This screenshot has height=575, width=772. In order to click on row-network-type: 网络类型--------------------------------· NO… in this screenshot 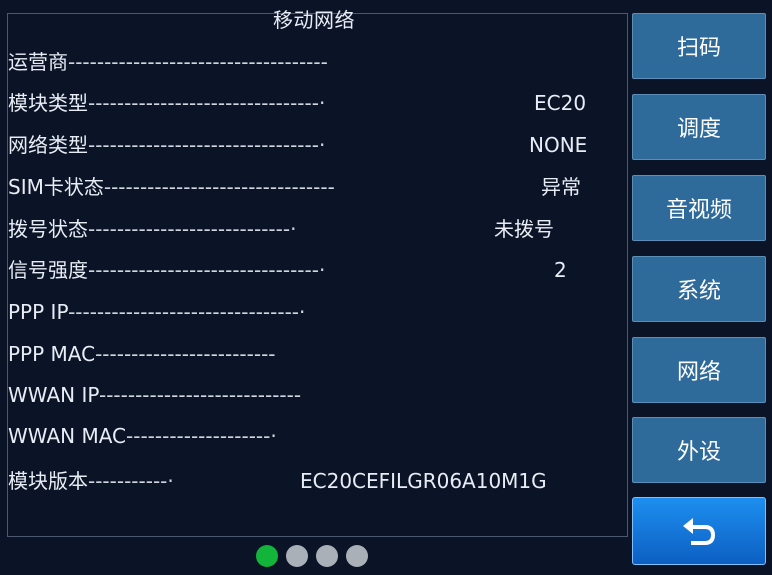, I will do `click(297, 145)`.